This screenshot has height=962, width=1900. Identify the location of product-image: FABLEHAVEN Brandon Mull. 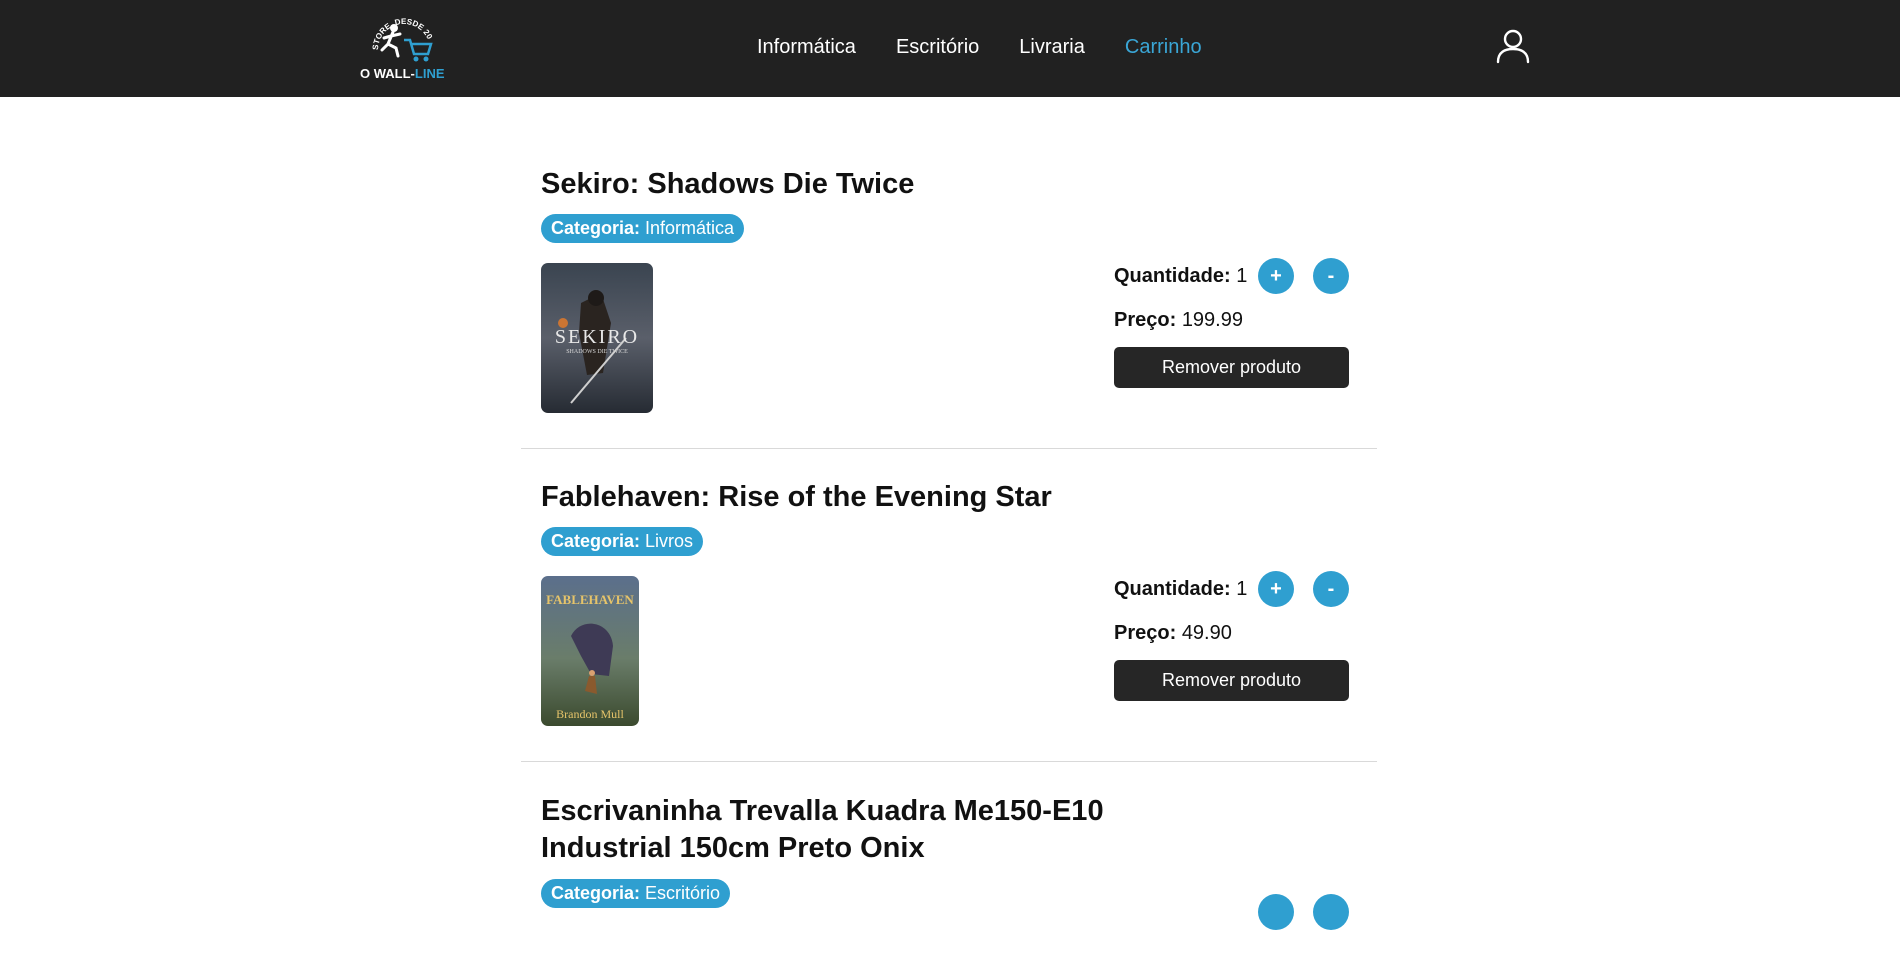
(590, 651).